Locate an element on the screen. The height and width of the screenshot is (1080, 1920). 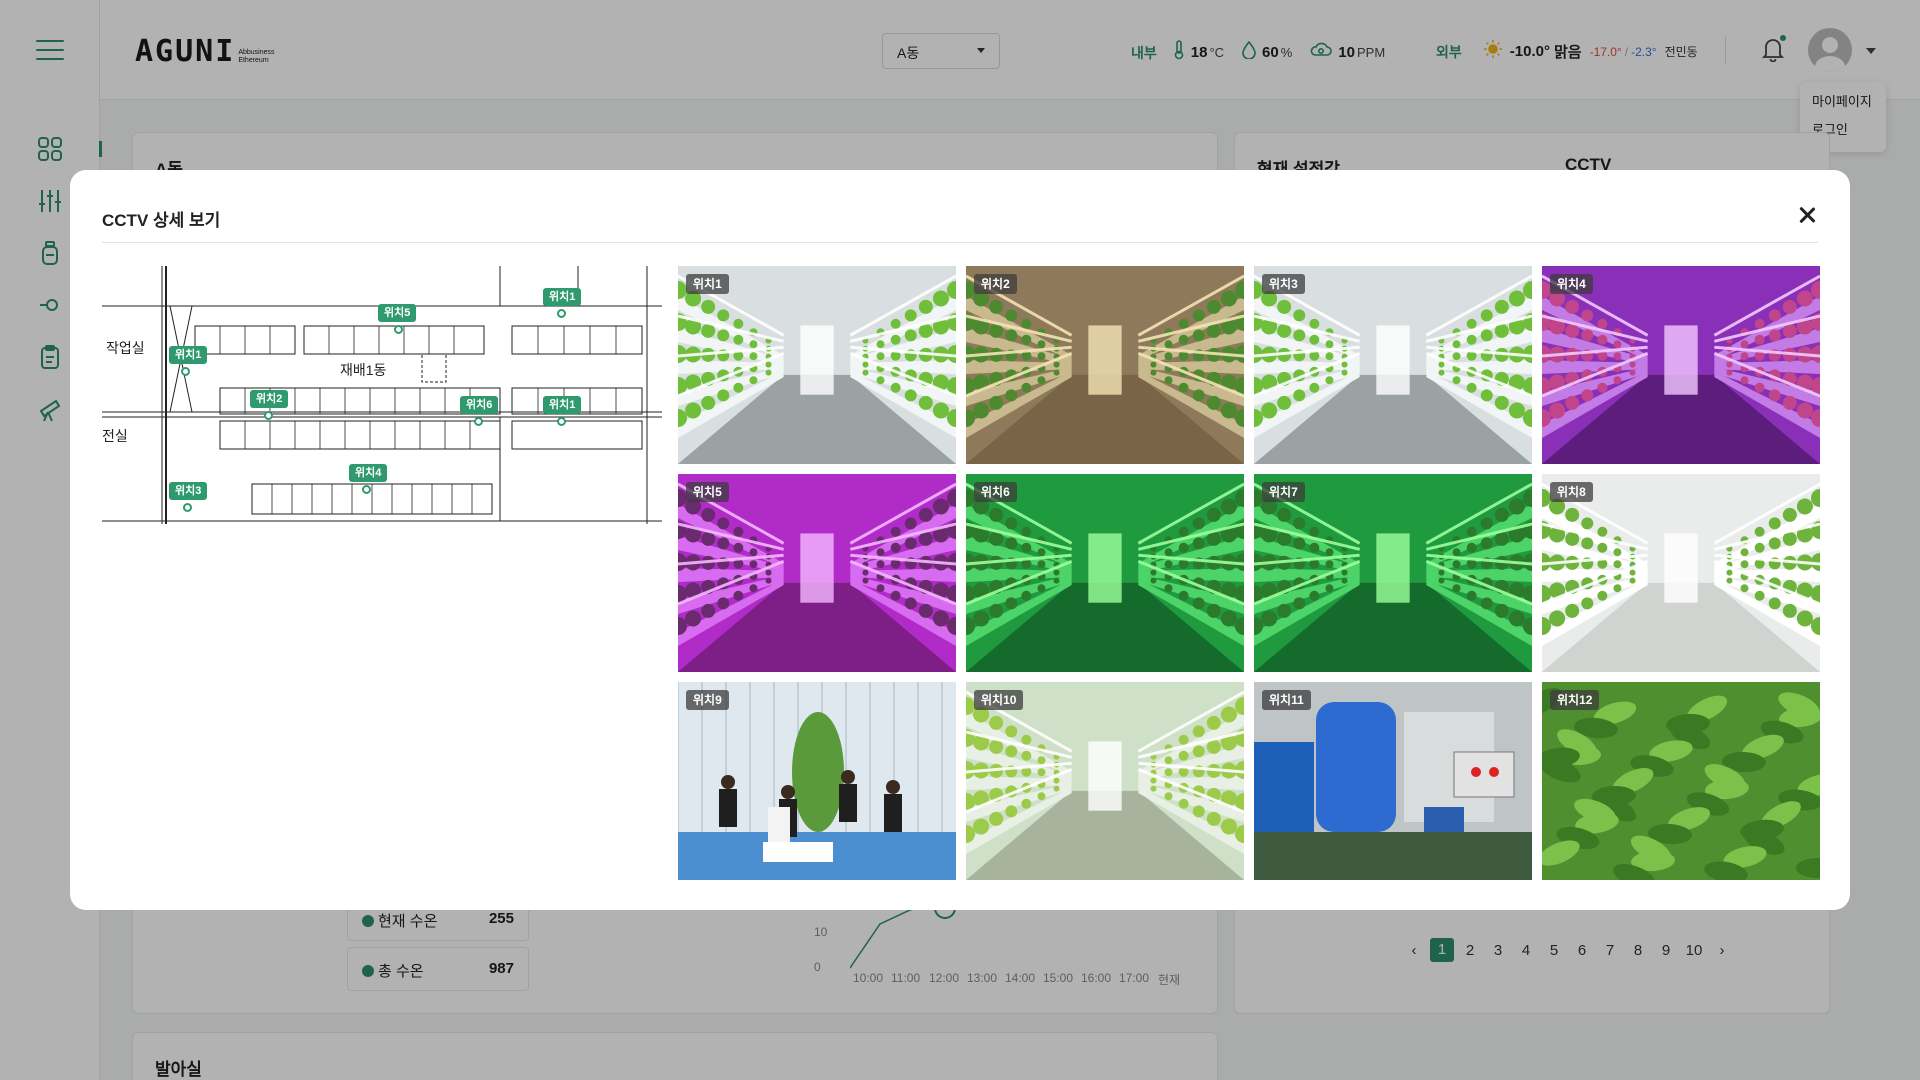
cctv-feed-label: 위치3 is located at coordinates (1283, 284).